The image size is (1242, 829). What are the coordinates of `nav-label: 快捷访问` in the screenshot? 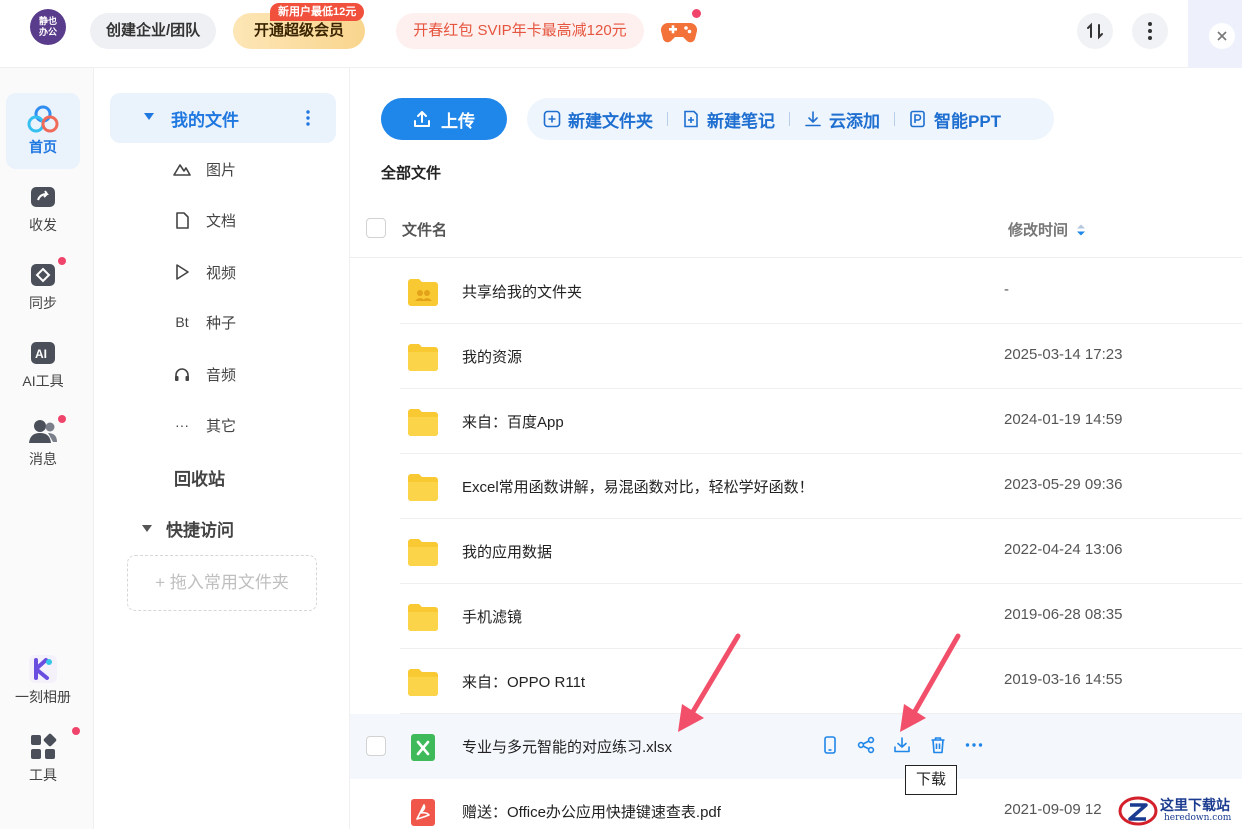 It's located at (200, 530).